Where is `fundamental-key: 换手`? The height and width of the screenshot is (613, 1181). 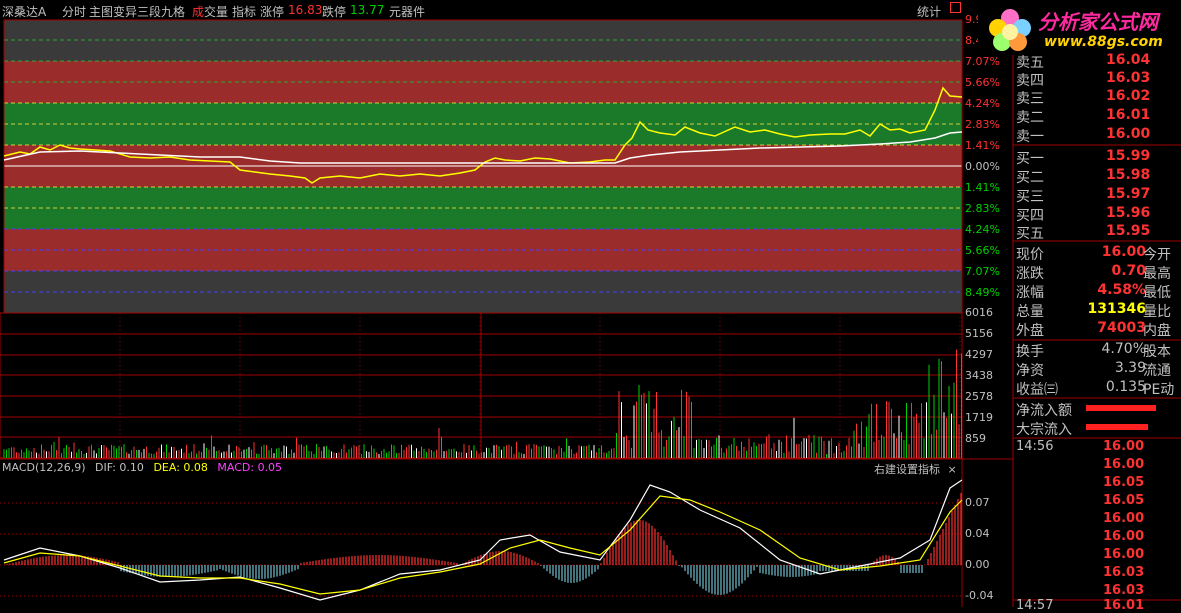 fundamental-key: 换手 is located at coordinates (1030, 352).